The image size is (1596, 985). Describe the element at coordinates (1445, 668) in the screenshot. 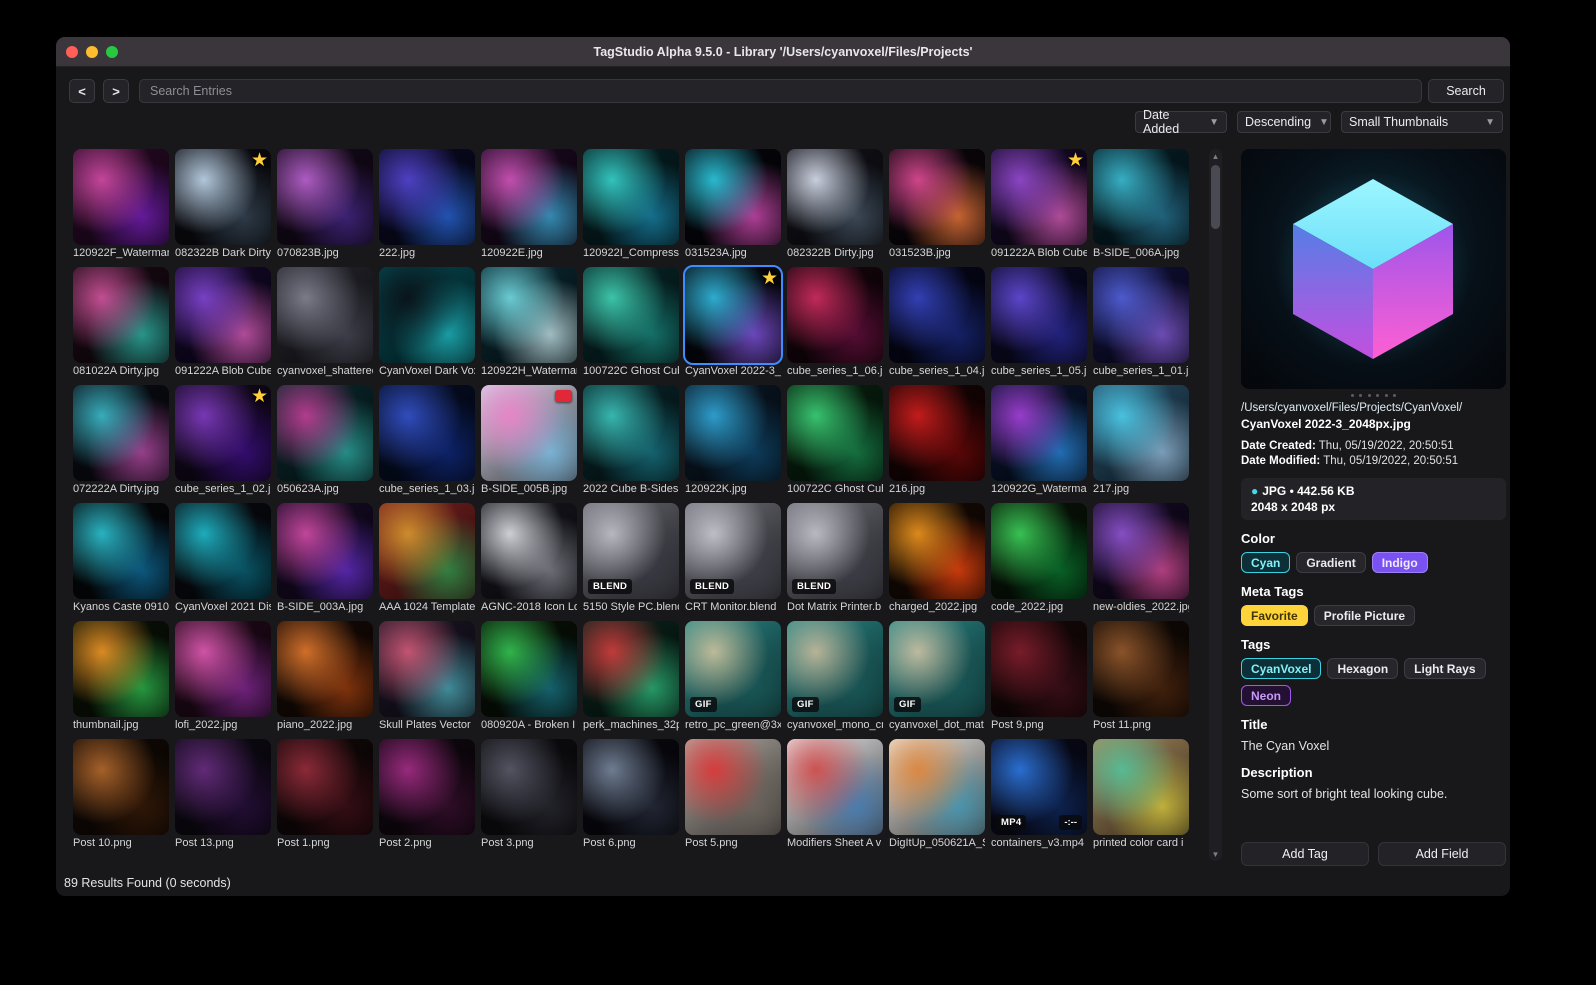

I see `tag-chip: Light Rays` at that location.